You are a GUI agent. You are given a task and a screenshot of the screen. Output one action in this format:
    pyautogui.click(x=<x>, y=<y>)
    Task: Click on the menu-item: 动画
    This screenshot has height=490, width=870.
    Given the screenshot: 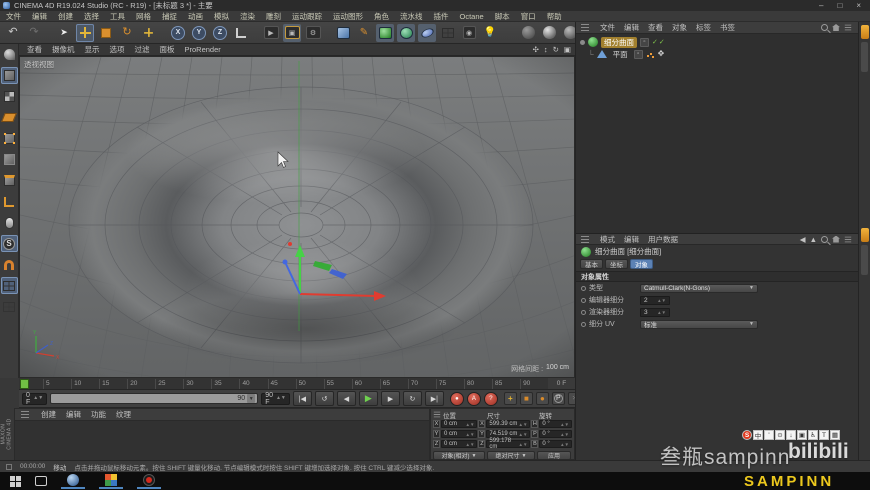 What is the action you would take?
    pyautogui.click(x=195, y=16)
    